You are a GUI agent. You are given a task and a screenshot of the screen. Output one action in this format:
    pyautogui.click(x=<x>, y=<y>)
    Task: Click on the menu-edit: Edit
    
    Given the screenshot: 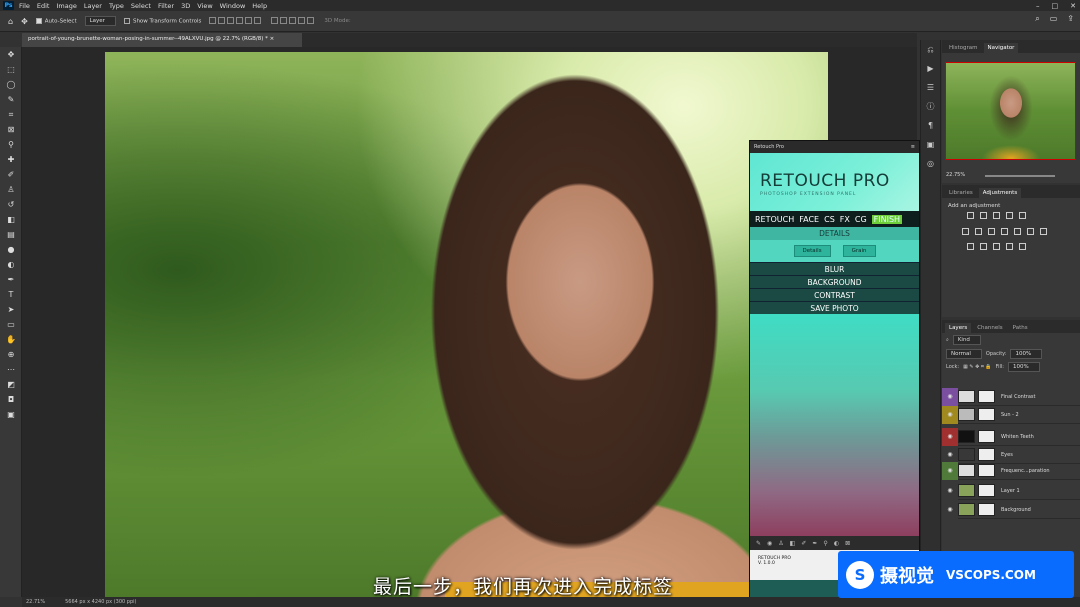 What is the action you would take?
    pyautogui.click(x=43, y=6)
    